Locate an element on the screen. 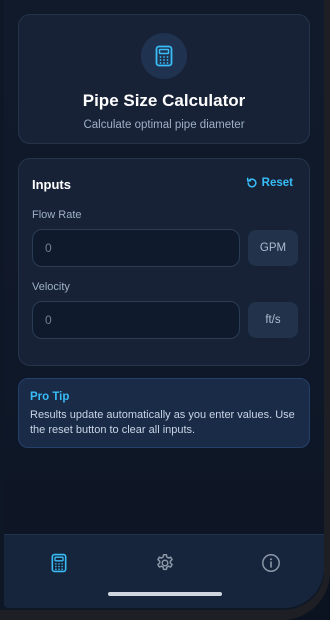 This screenshot has height=620, width=330. reset-button: Reset is located at coordinates (269, 183).